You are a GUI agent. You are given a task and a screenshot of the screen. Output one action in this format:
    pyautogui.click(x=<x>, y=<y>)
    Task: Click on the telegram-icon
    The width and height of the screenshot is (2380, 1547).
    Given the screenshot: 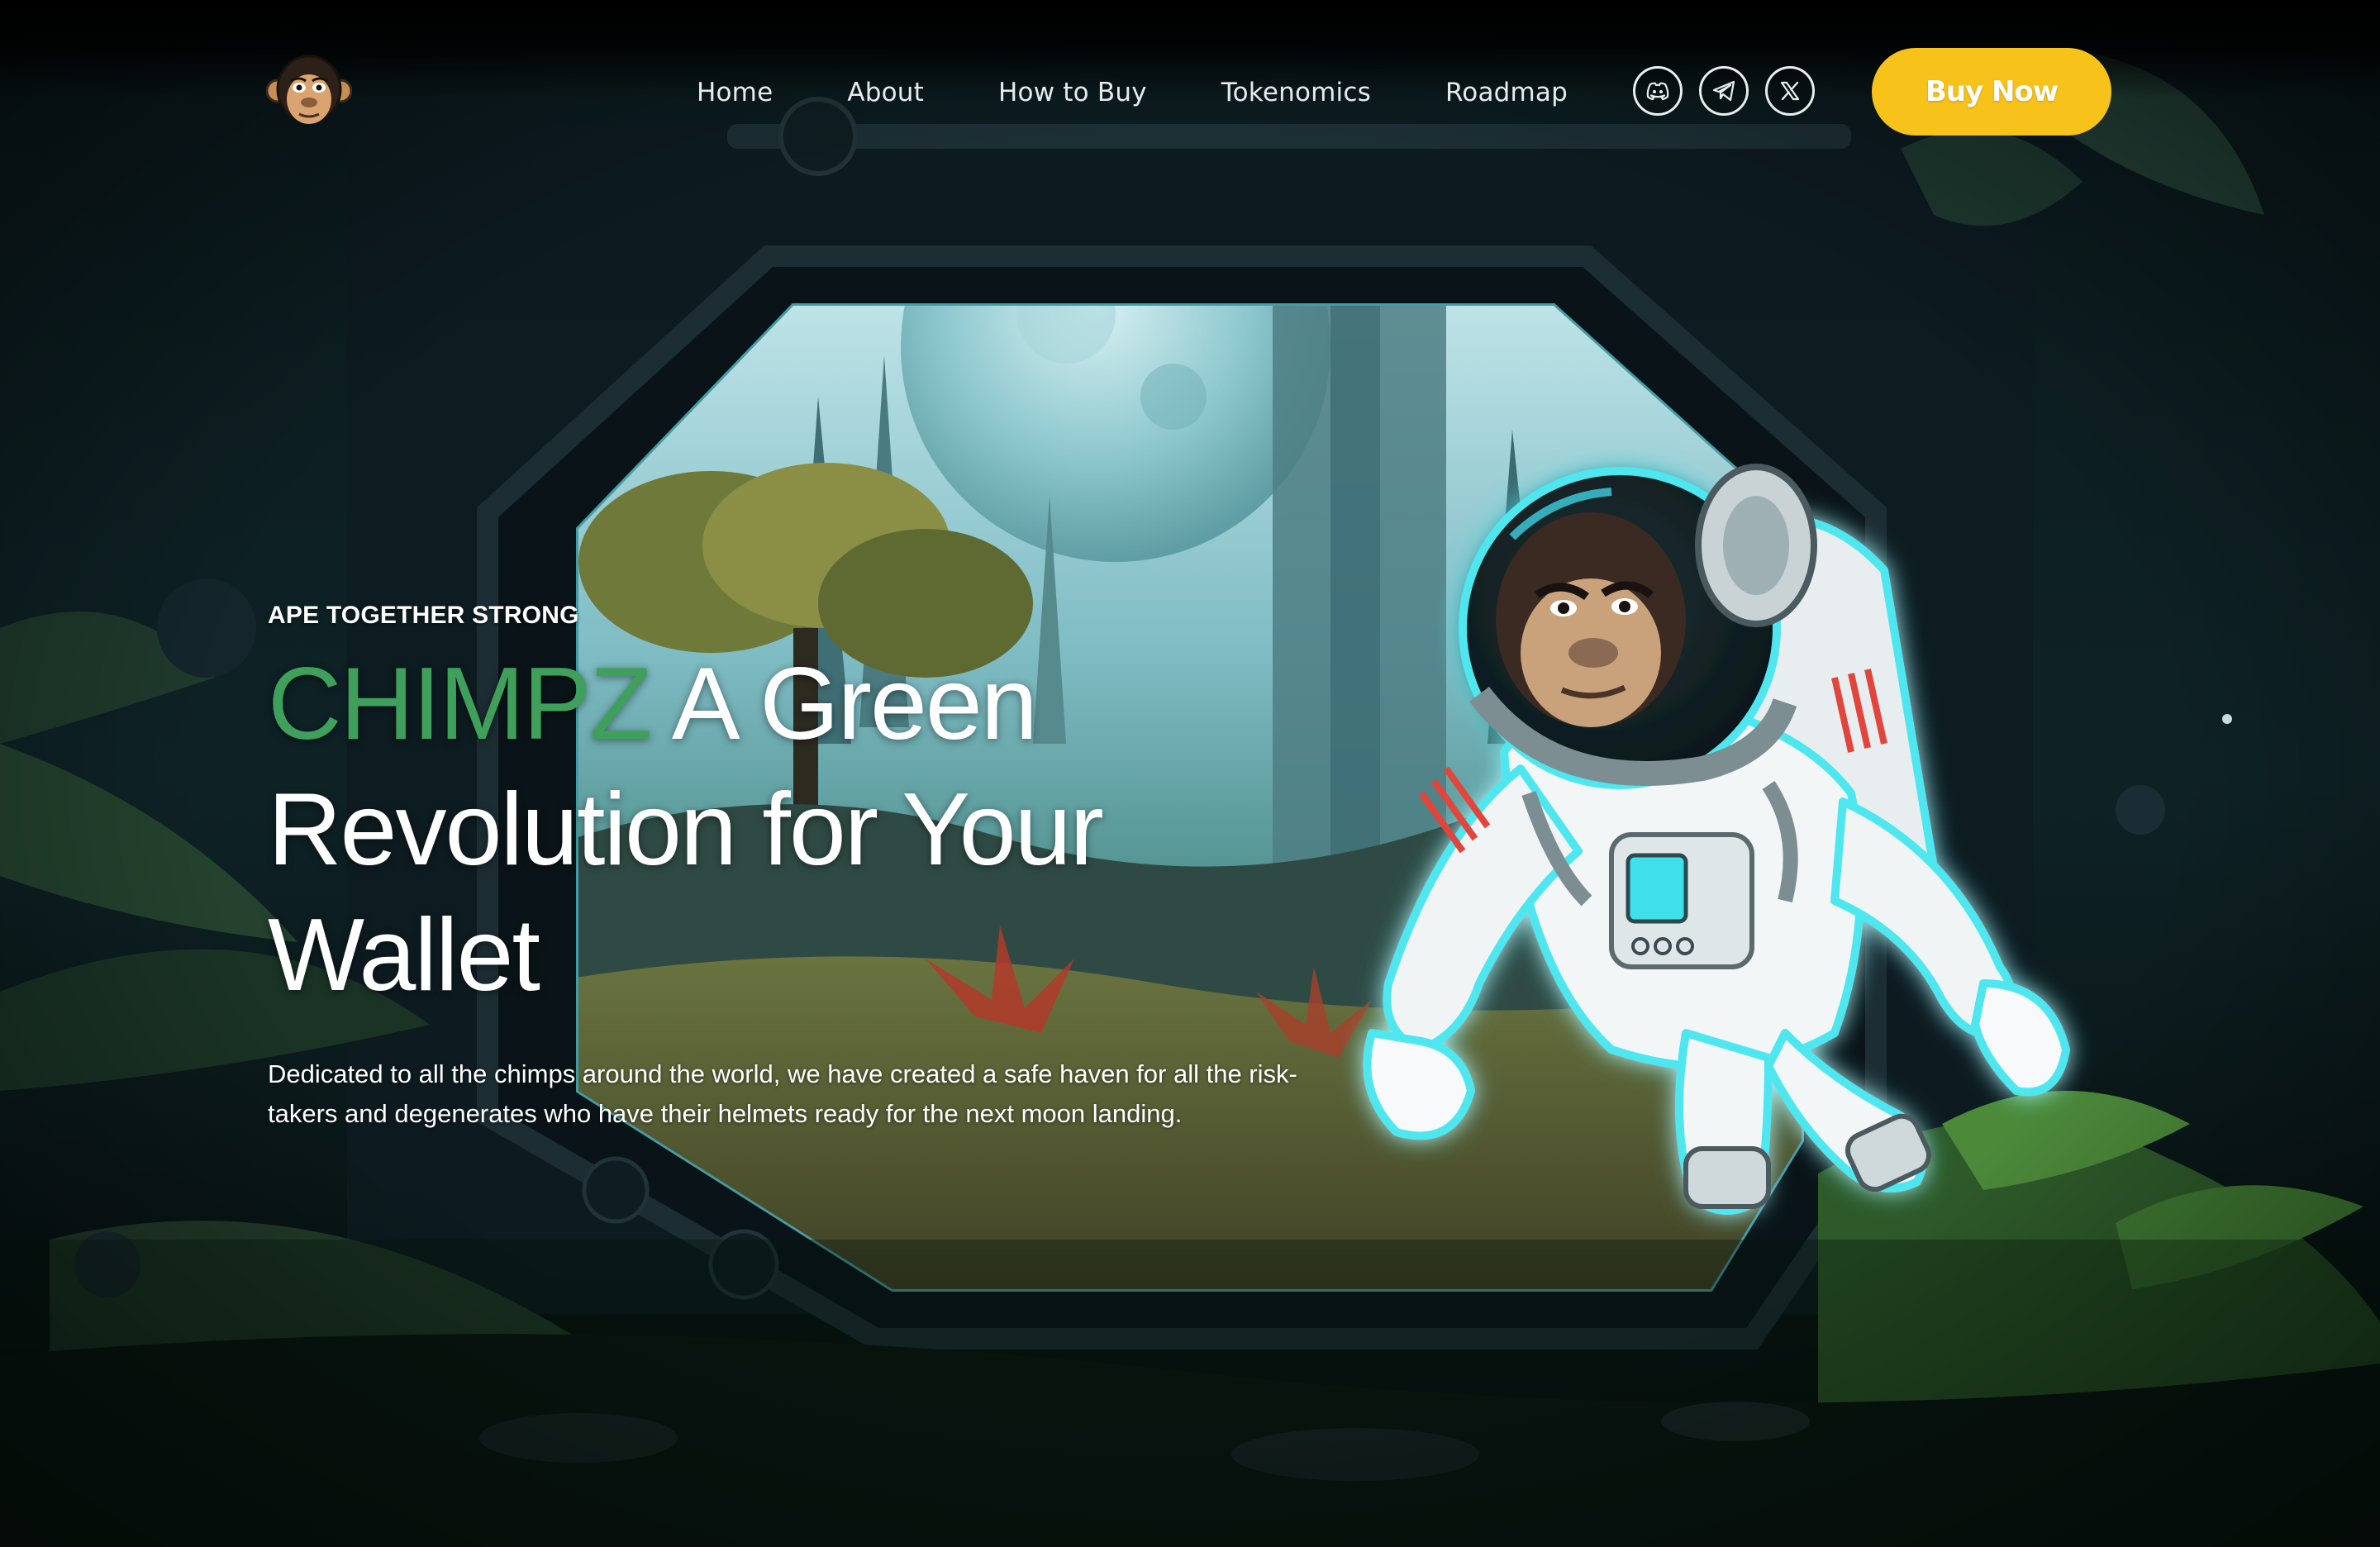 What is the action you would take?
    pyautogui.click(x=1724, y=91)
    